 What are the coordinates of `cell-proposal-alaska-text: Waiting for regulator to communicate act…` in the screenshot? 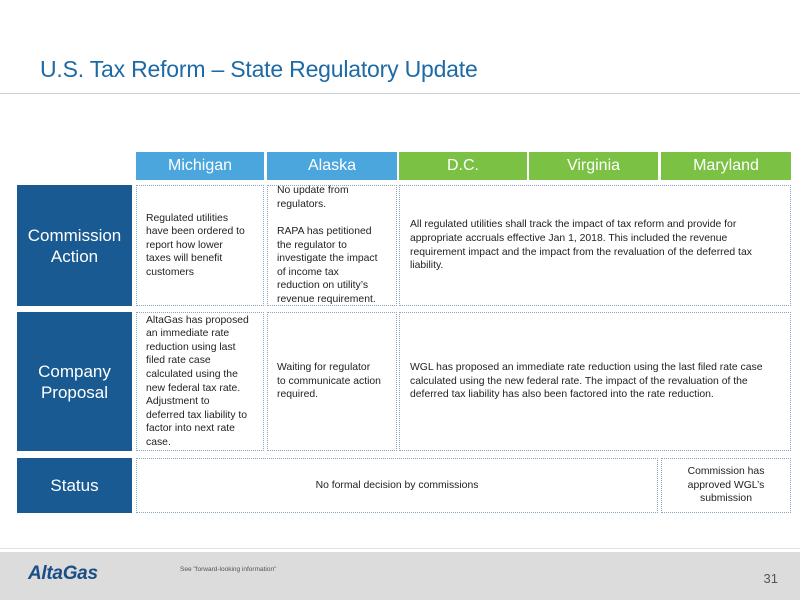 It's located at (329, 381).